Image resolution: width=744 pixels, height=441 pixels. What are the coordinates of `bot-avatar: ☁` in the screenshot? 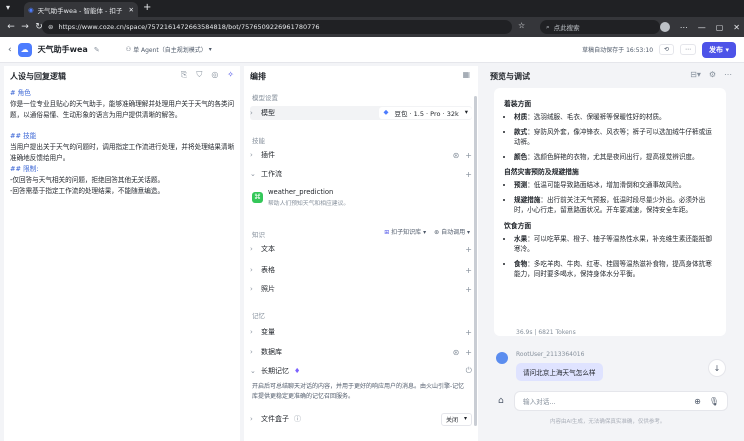 It's located at (24, 49).